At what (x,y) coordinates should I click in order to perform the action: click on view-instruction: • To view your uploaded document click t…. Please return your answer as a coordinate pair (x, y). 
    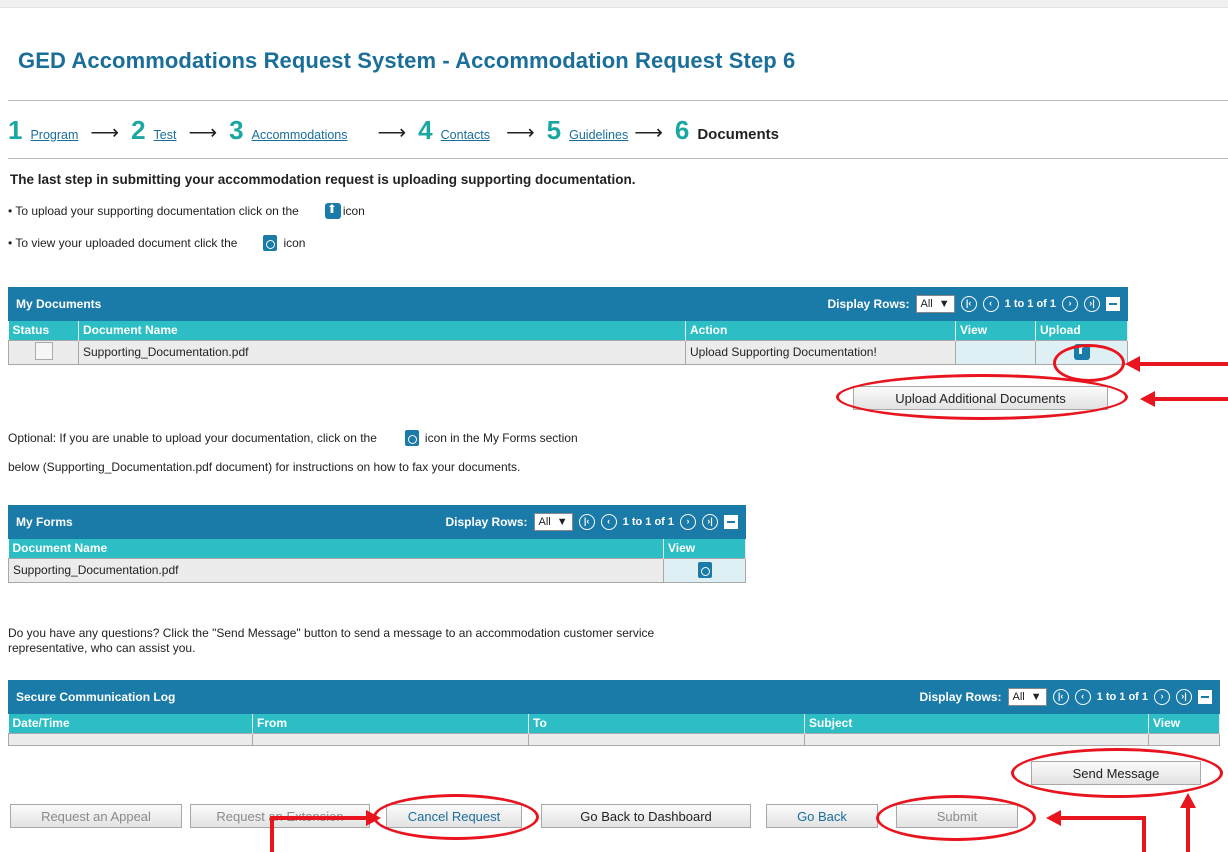
    Looking at the image, I should click on (156, 243).